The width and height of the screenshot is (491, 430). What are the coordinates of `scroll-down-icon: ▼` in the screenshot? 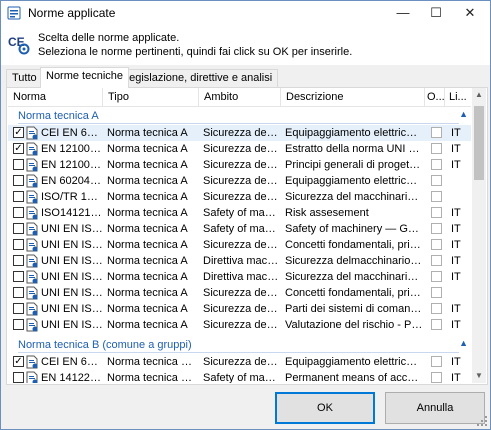 It's located at (479, 376).